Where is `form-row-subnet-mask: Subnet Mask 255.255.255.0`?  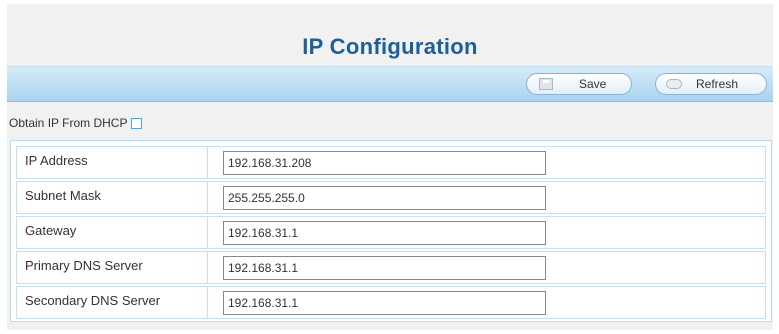
form-row-subnet-mask: Subnet Mask 255.255.255.0 is located at coordinates (391, 197).